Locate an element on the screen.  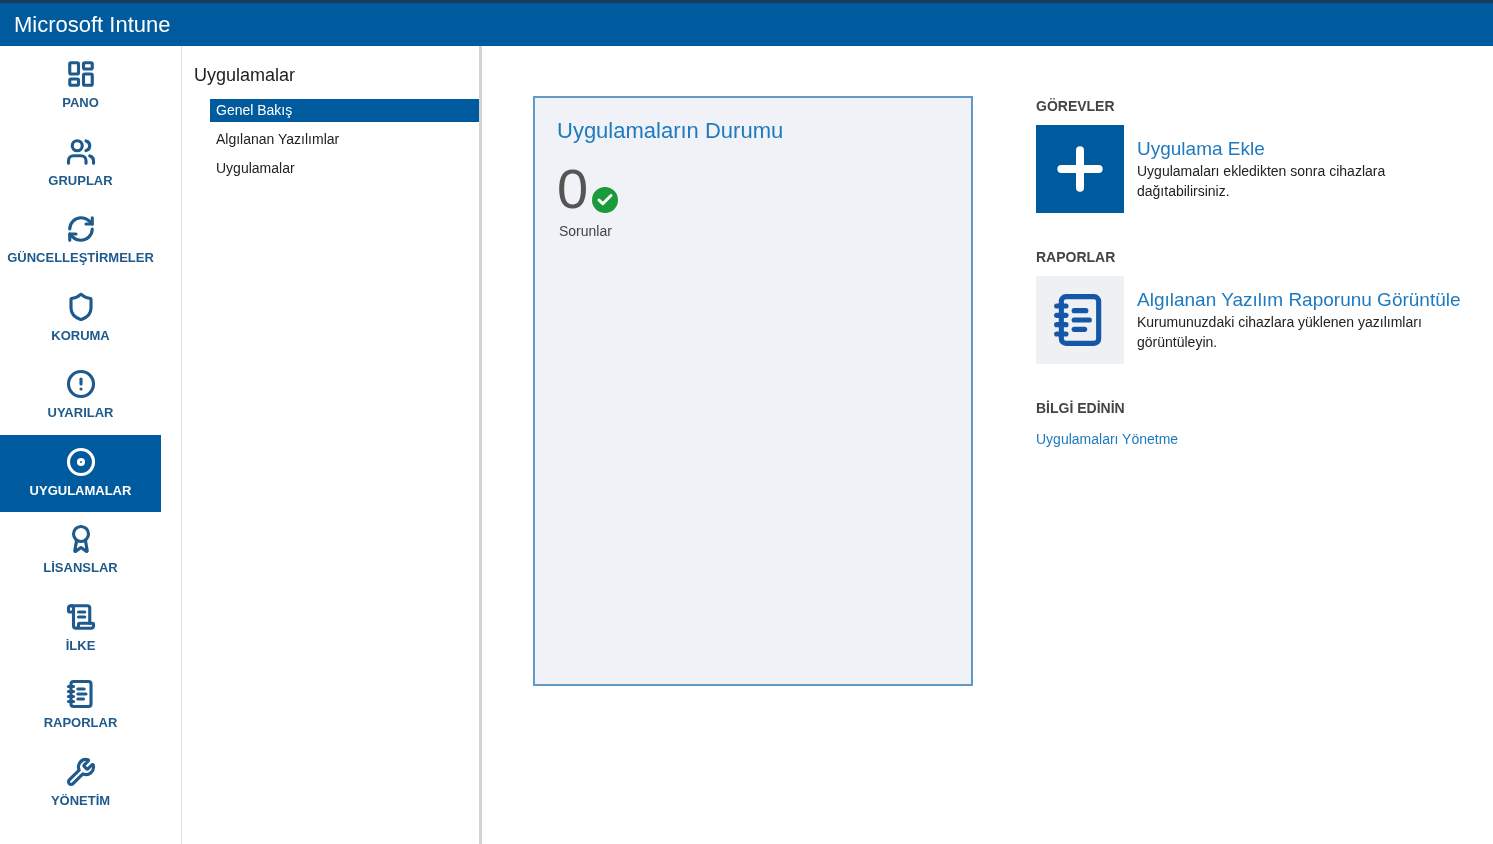
disc-icon is located at coordinates (80, 461).